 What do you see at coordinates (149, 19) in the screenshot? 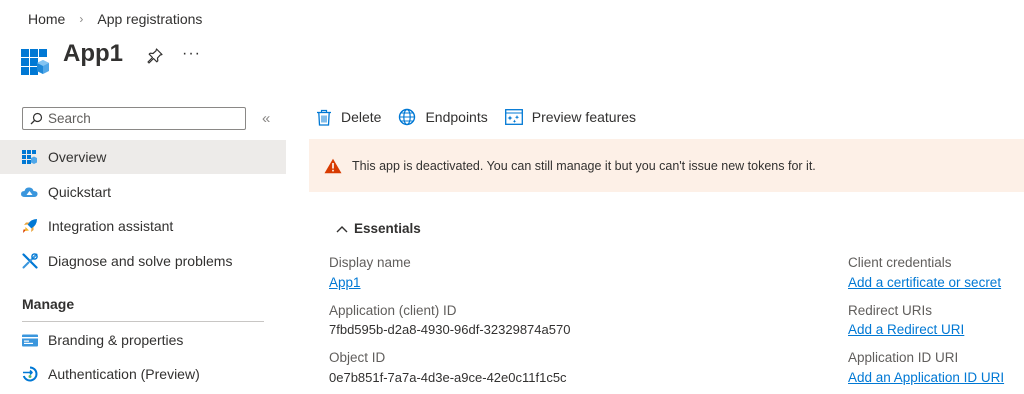
I see `breadcrumb-app-registrations-link: App registrations` at bounding box center [149, 19].